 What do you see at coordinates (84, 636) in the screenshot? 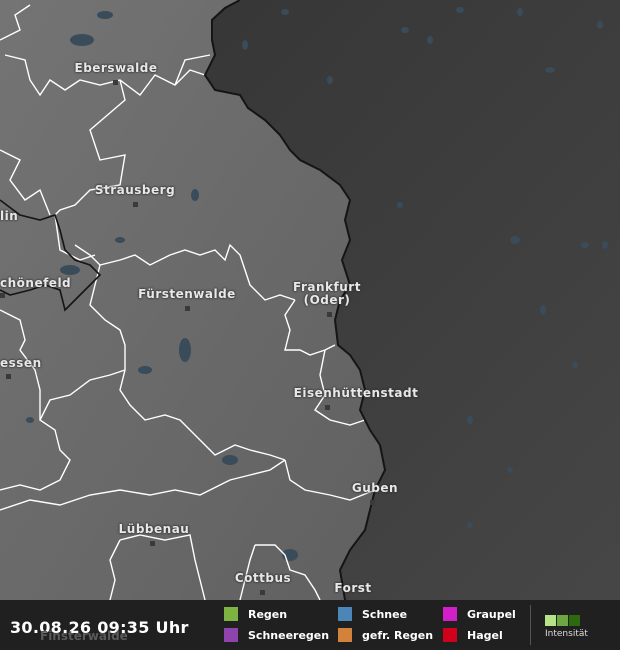
I see `city-label-finsterwalde: Finsterwalde` at bounding box center [84, 636].